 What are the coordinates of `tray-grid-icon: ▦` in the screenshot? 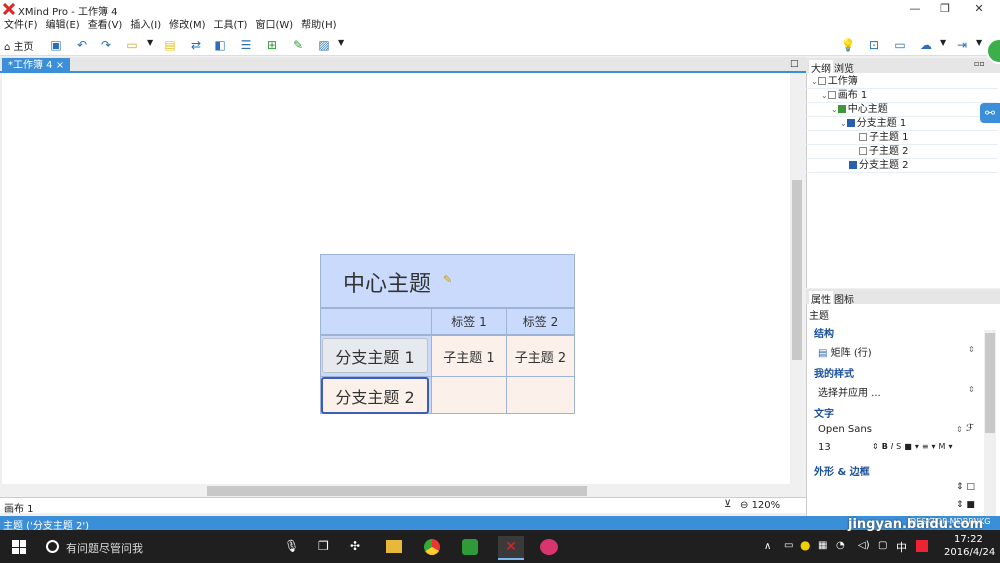 It's located at (822, 545).